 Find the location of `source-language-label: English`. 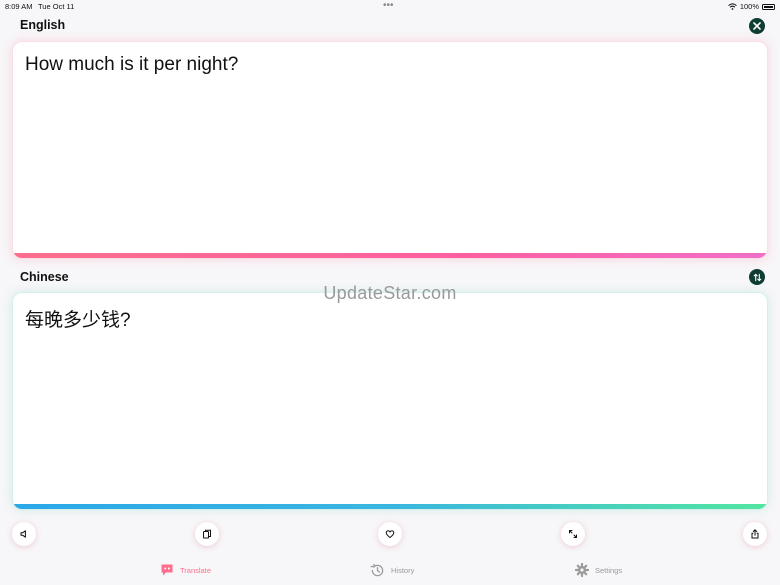

source-language-label: English is located at coordinates (42, 25).